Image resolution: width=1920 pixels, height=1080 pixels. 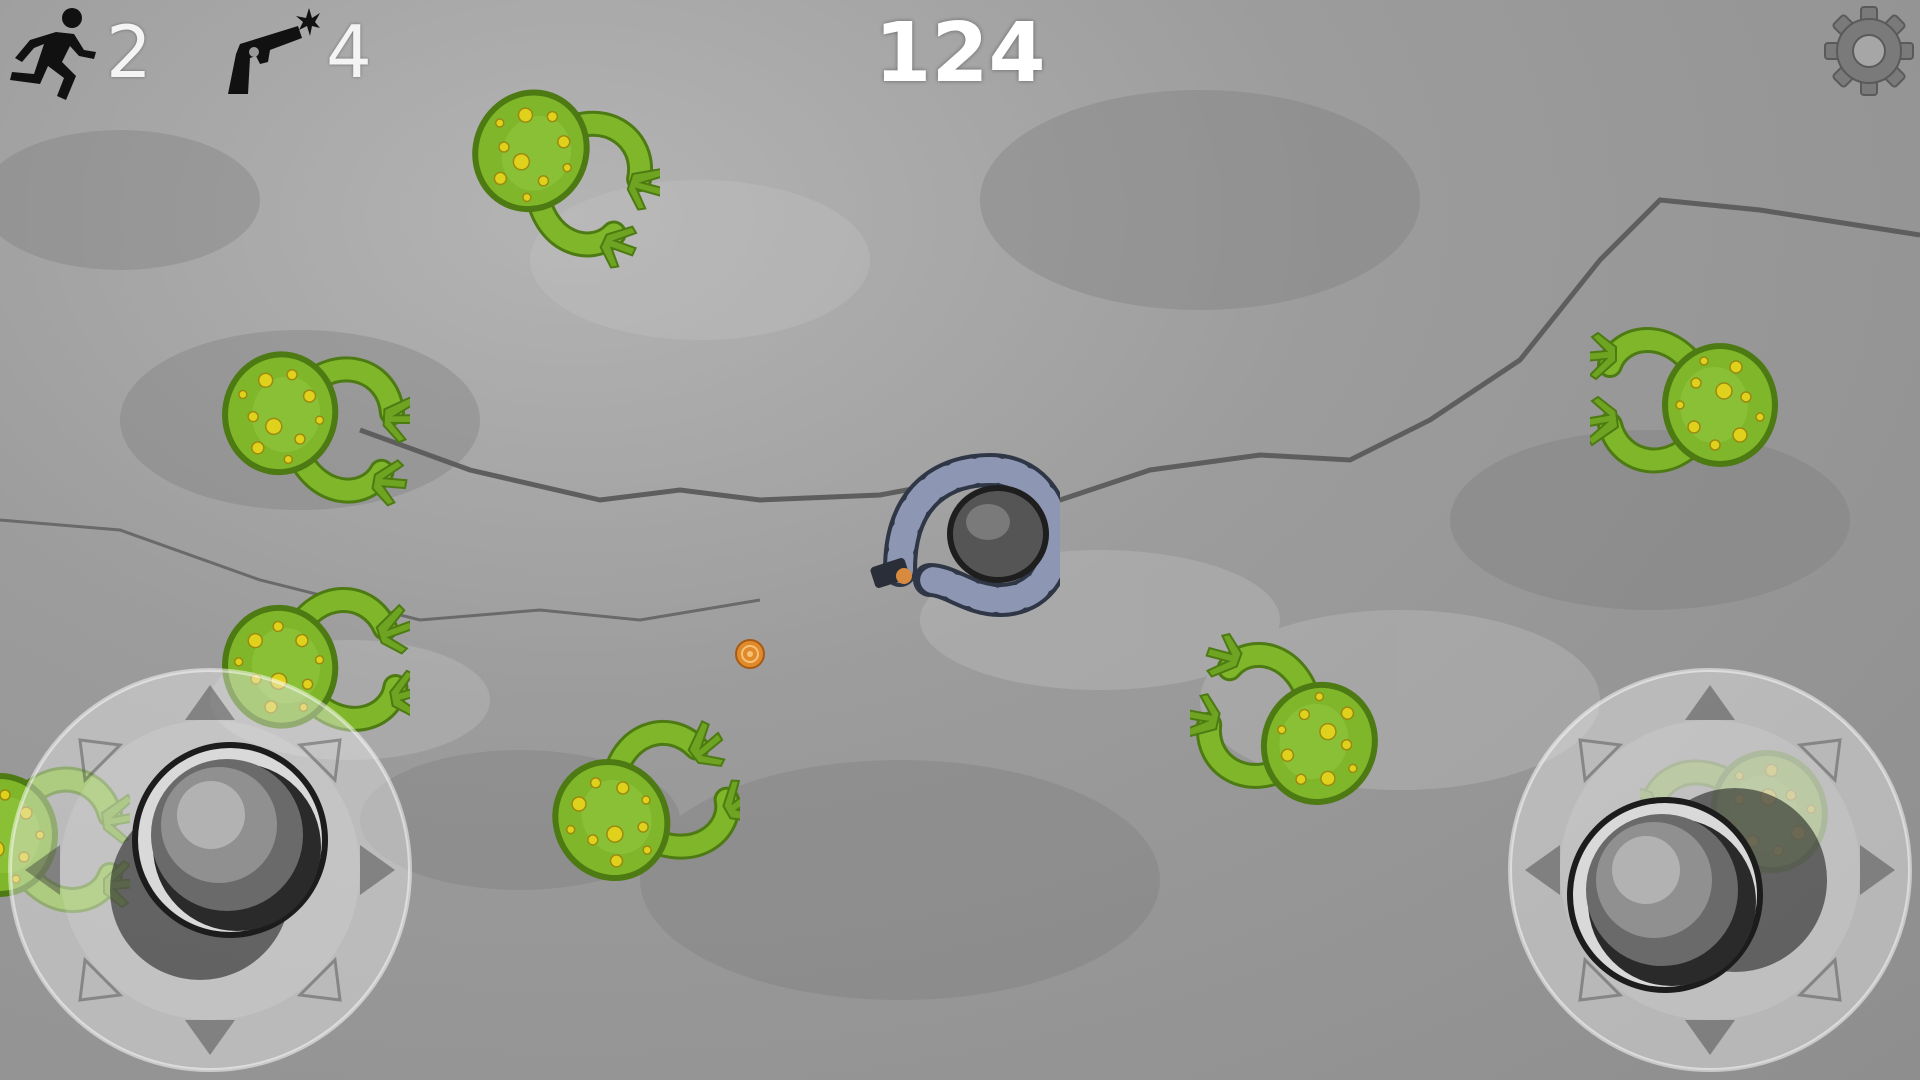 What do you see at coordinates (750, 654) in the screenshot?
I see `coin` at bounding box center [750, 654].